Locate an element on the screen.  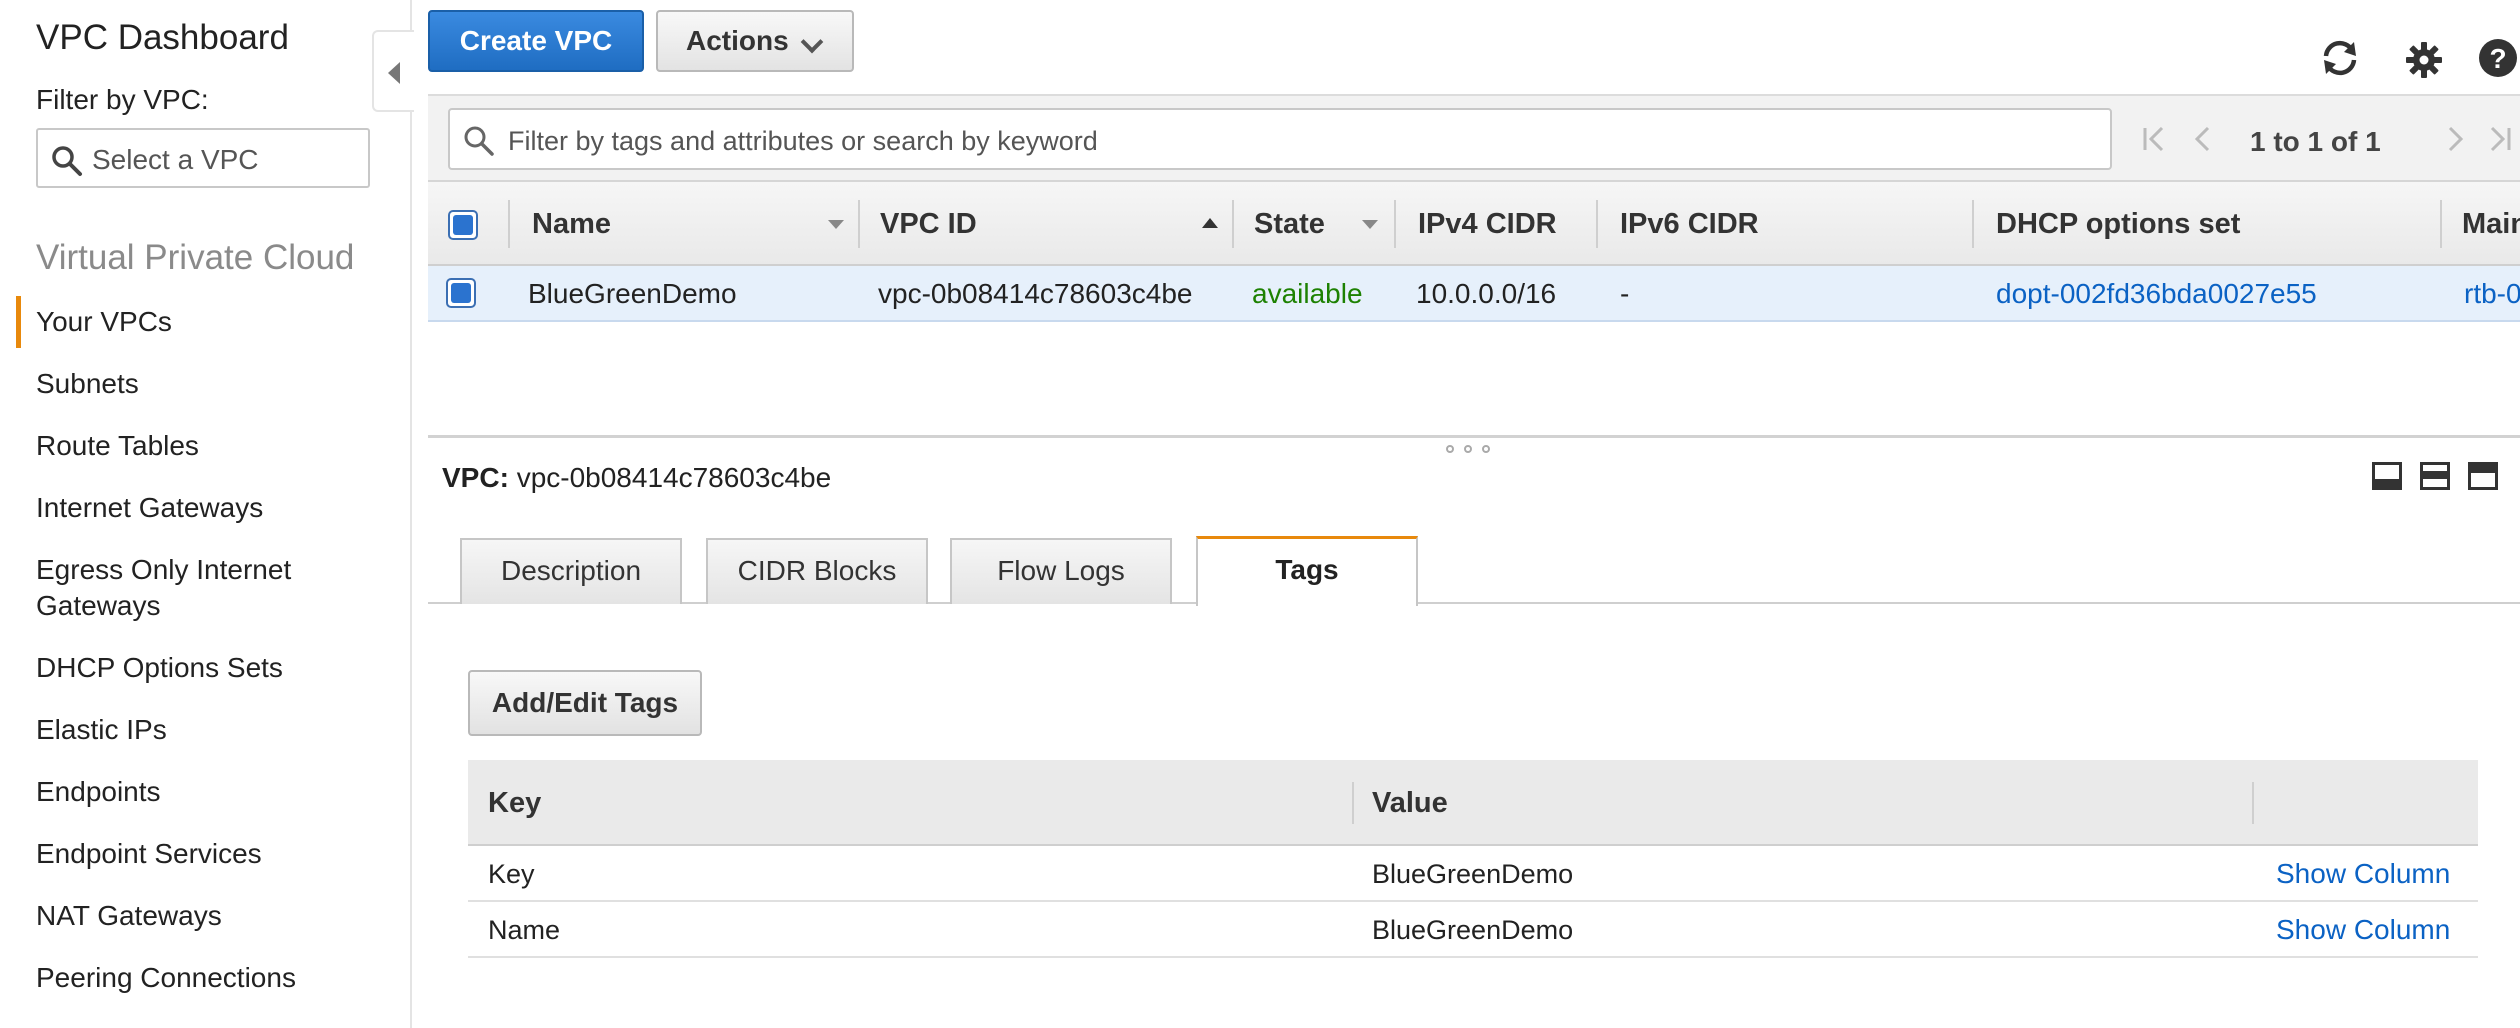
sidebar-item-your-vpcs: Your VPCs is located at coordinates (205, 327).